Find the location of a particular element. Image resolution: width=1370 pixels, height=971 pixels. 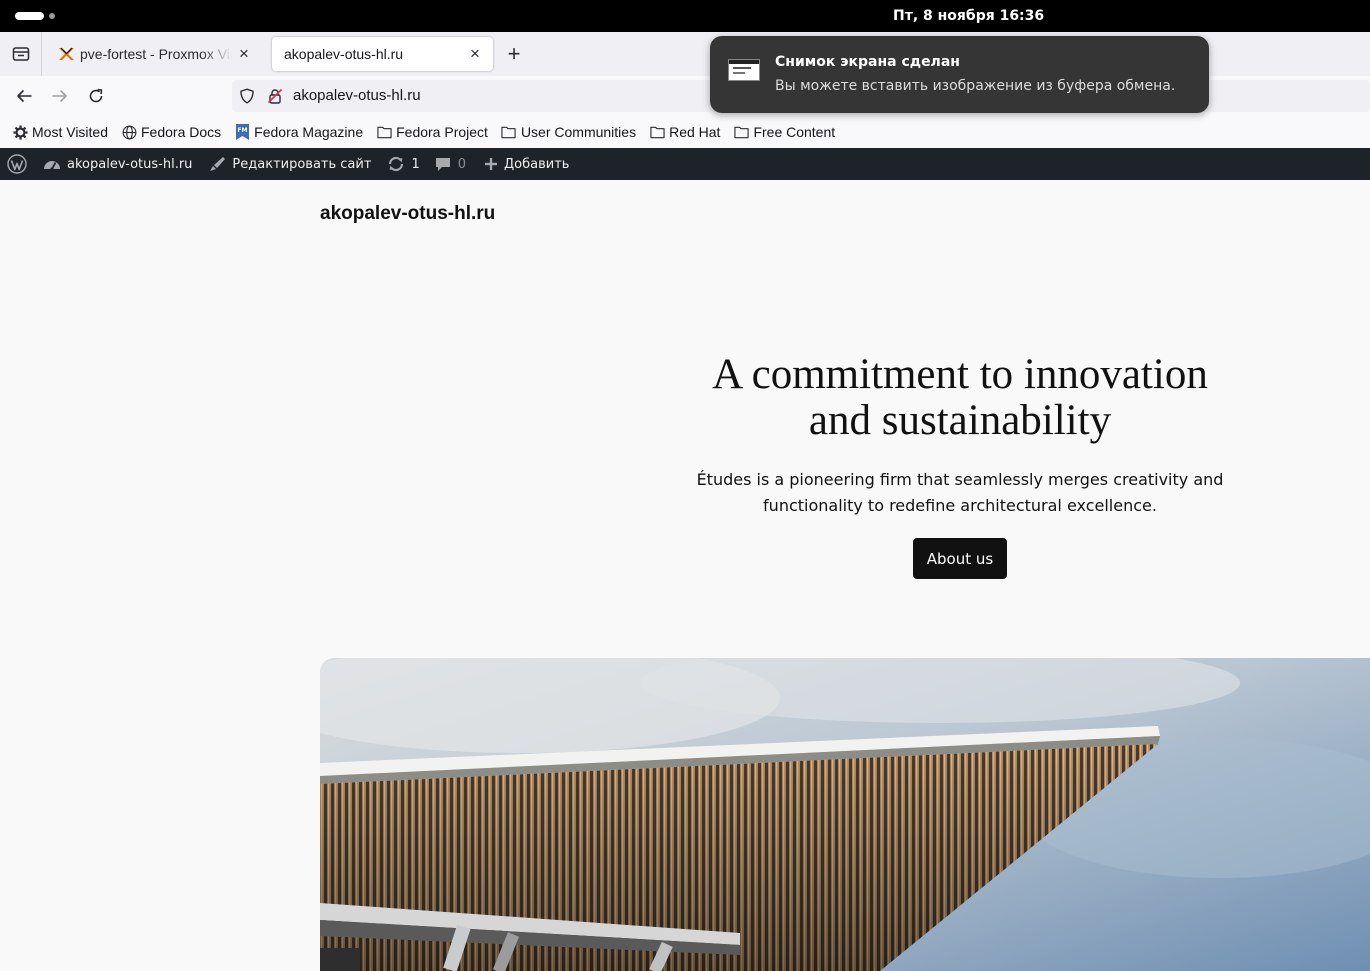

bookmark-user-communities: User Communities is located at coordinates (568, 132).